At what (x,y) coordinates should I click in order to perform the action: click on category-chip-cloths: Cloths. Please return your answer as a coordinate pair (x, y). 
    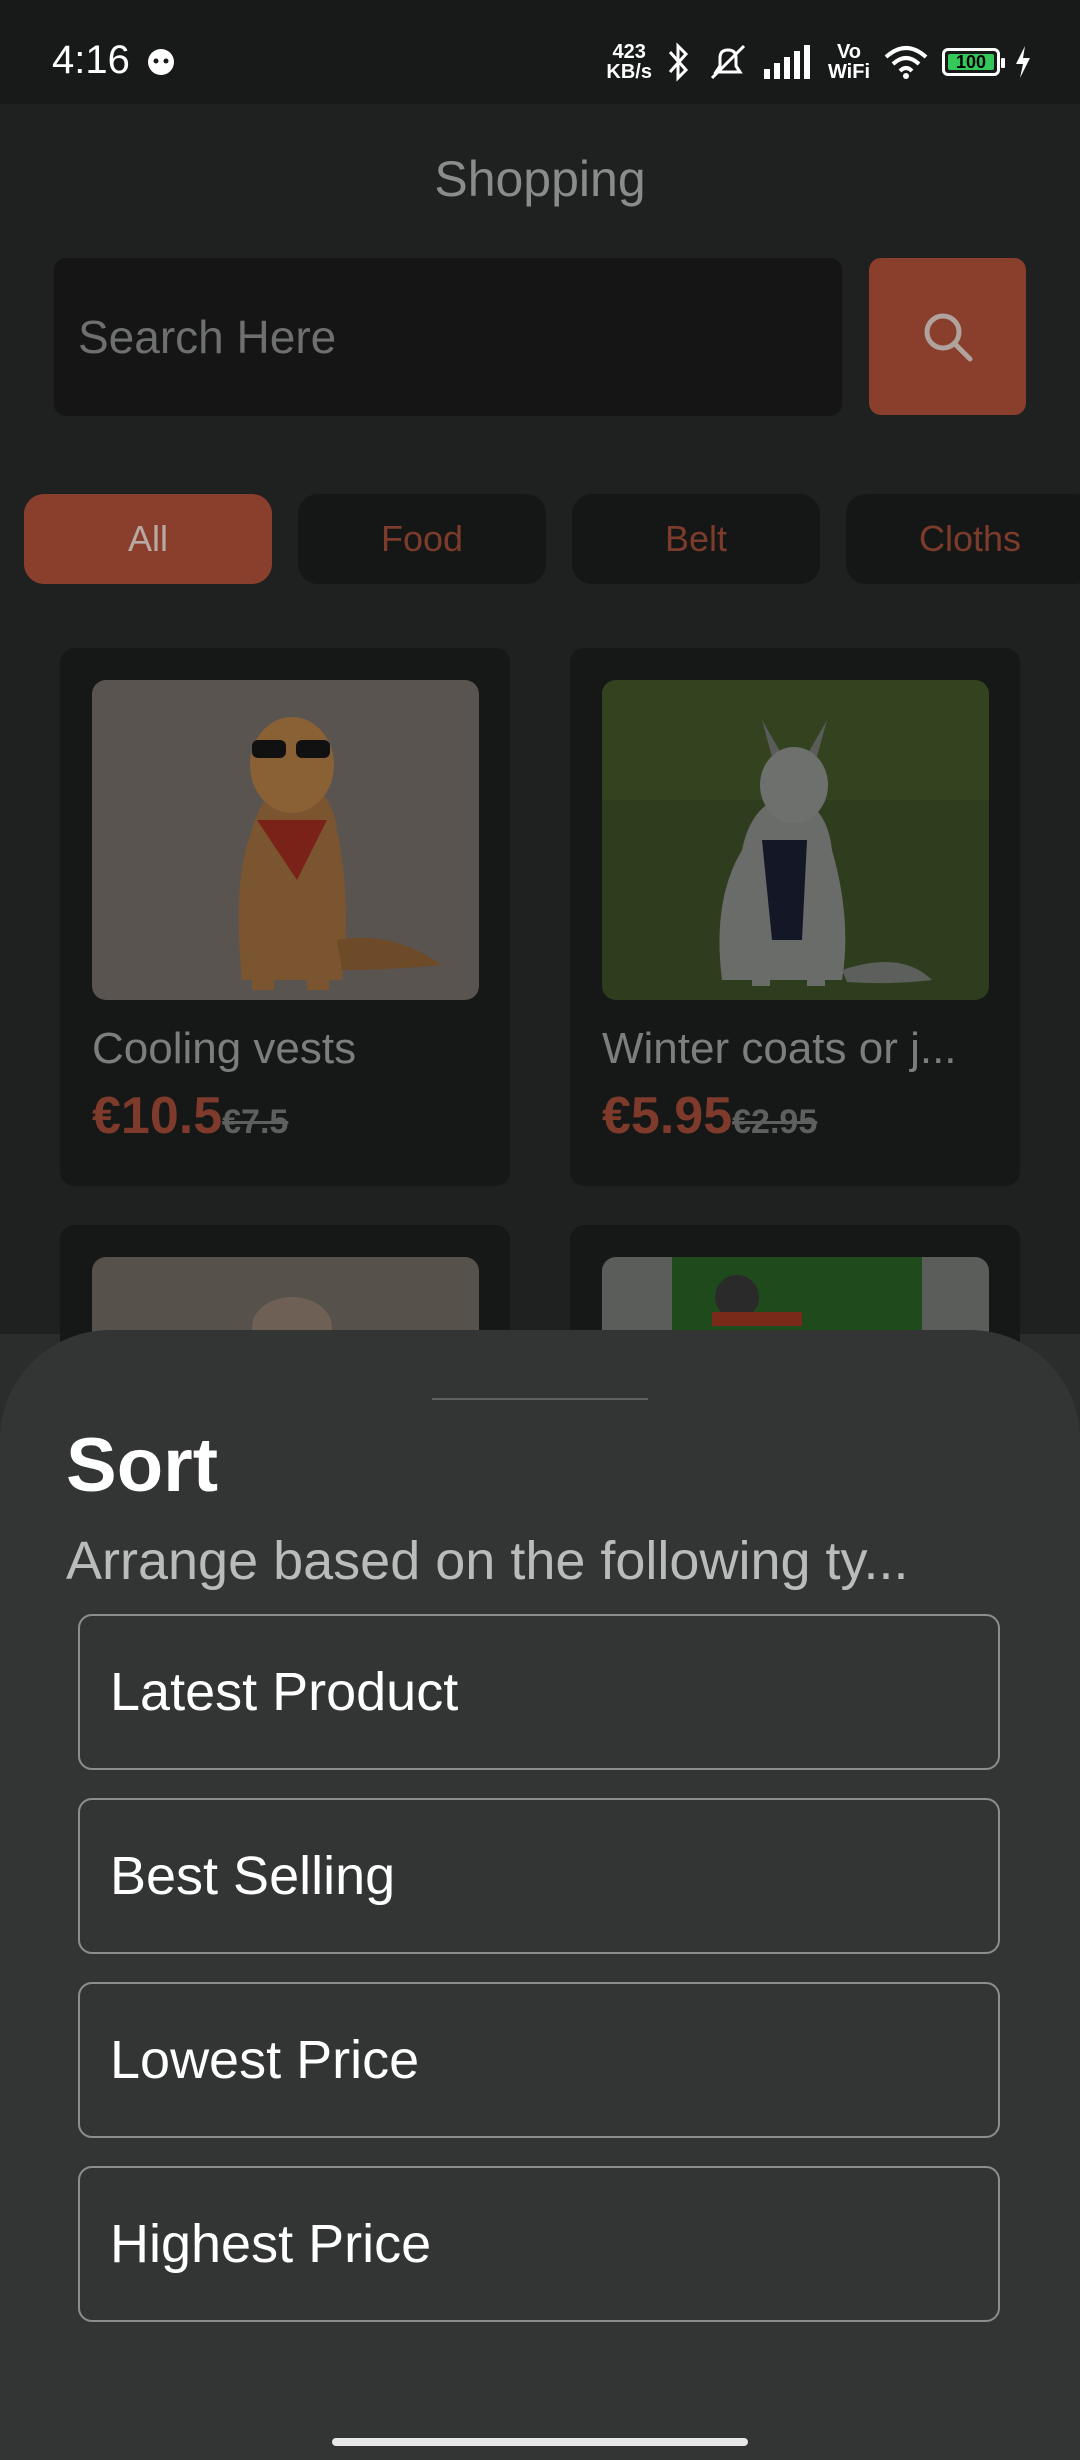
    Looking at the image, I should click on (963, 539).